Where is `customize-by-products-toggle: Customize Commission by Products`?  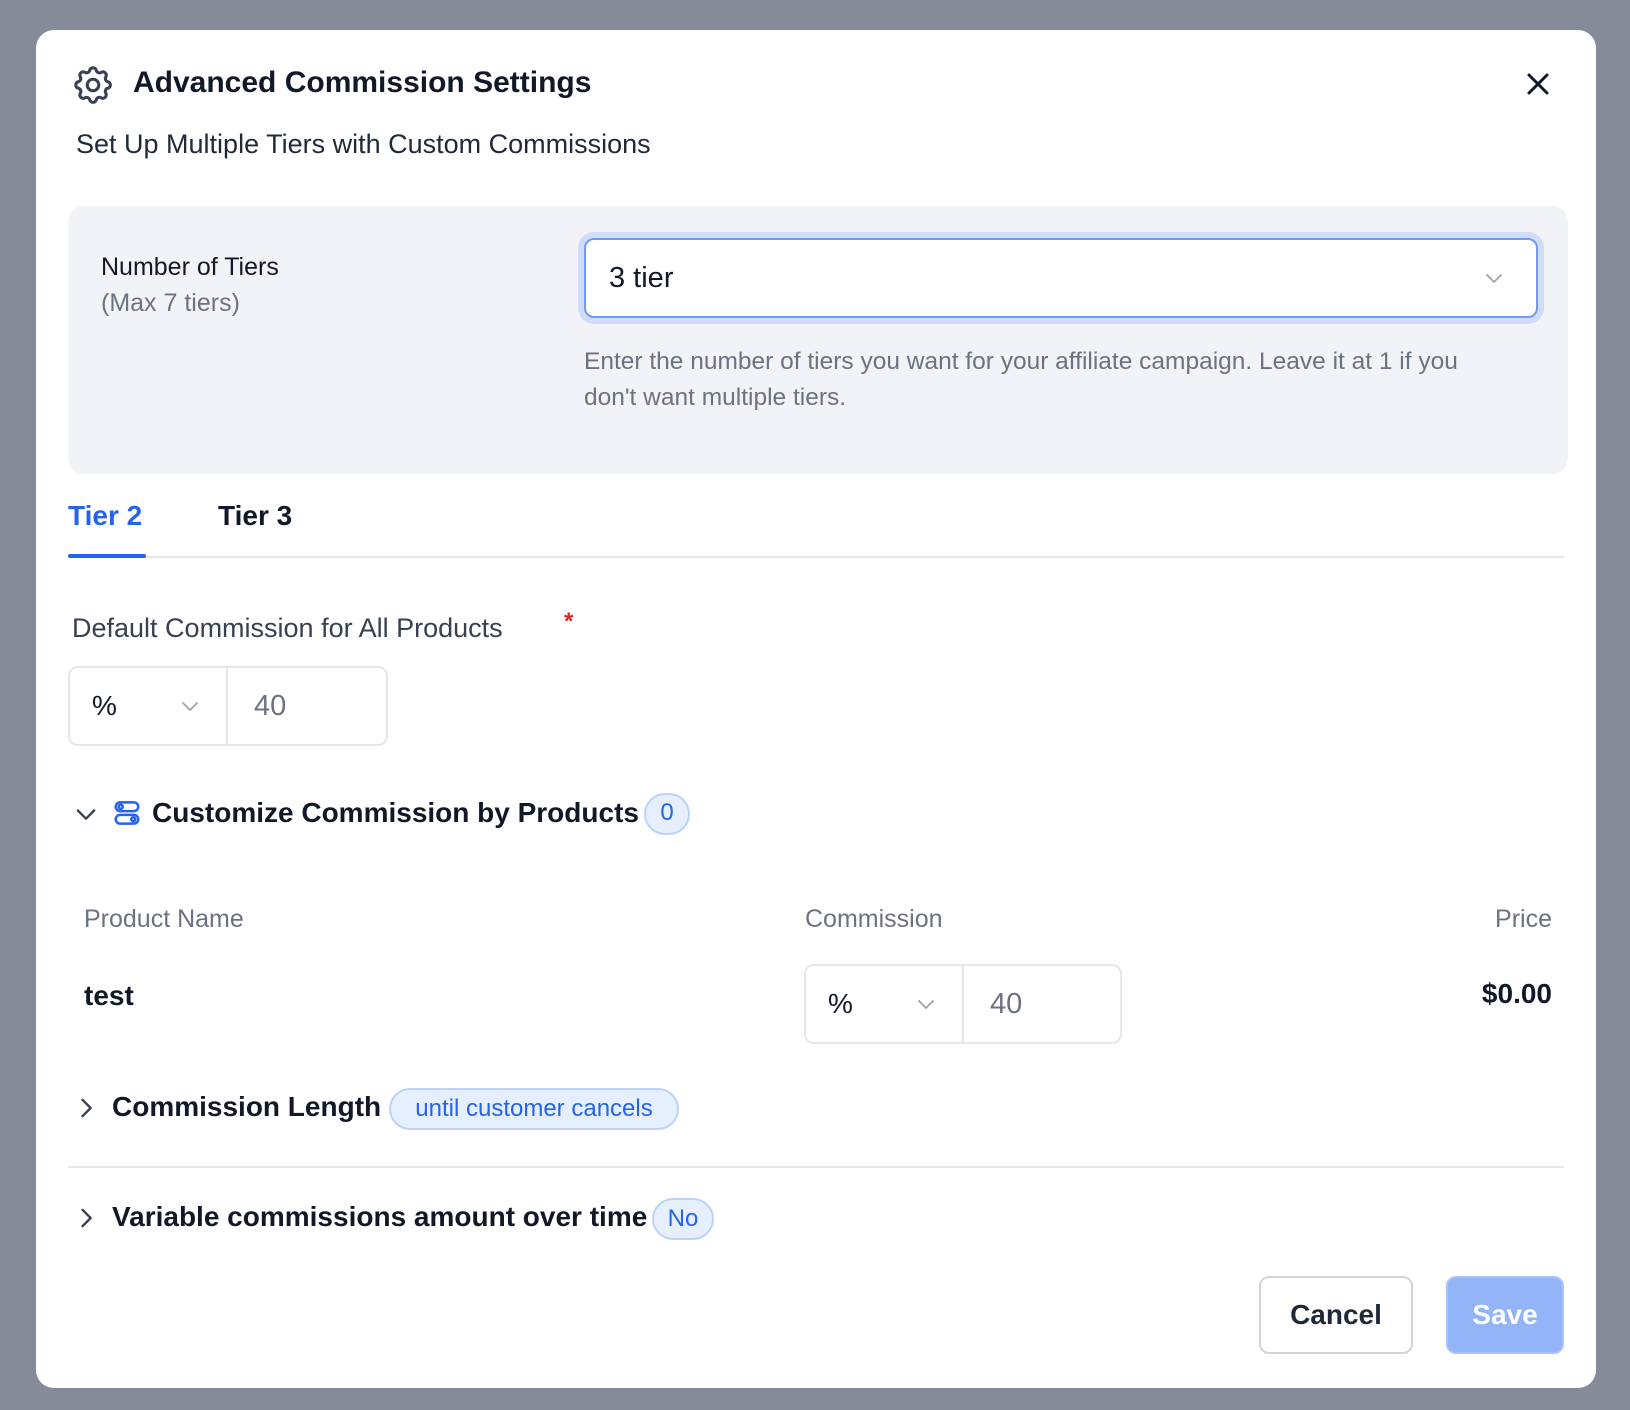 customize-by-products-toggle: Customize Commission by Products is located at coordinates (395, 813).